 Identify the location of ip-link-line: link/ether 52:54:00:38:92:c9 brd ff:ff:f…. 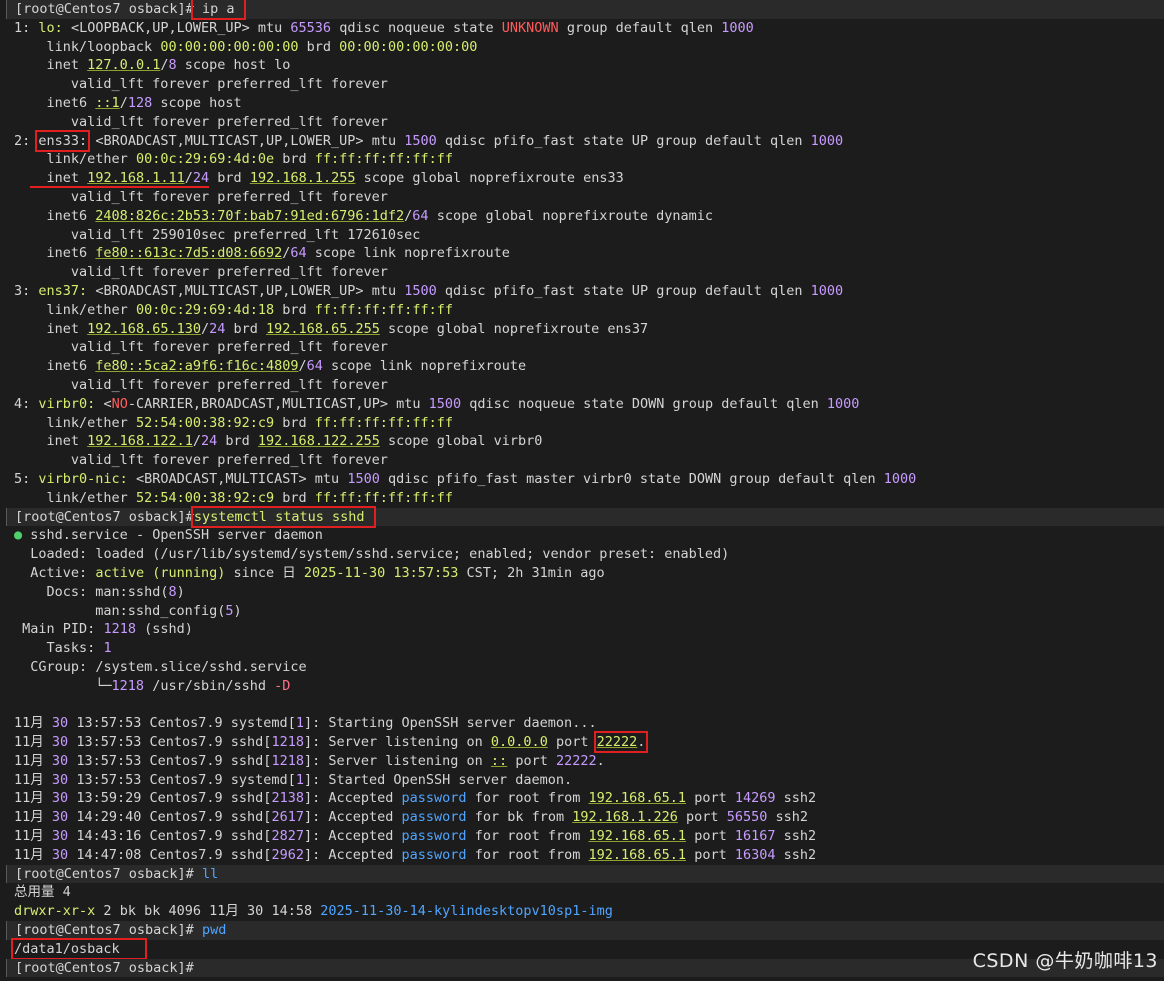
(582, 423).